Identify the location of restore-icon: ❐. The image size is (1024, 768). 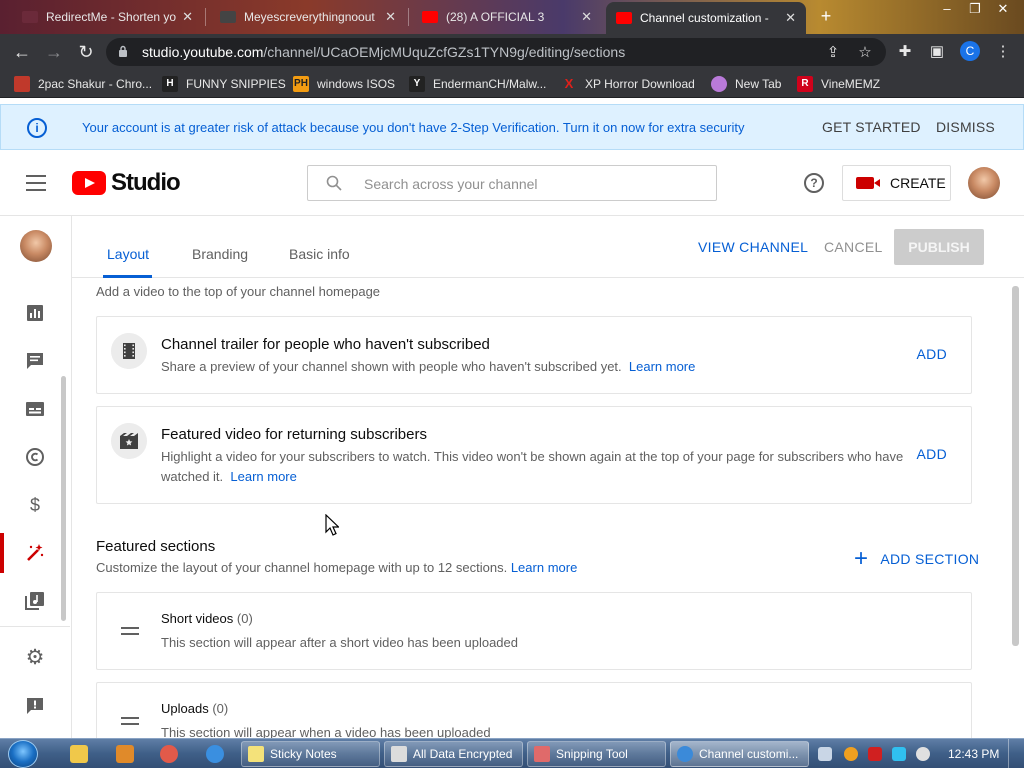
(975, 10).